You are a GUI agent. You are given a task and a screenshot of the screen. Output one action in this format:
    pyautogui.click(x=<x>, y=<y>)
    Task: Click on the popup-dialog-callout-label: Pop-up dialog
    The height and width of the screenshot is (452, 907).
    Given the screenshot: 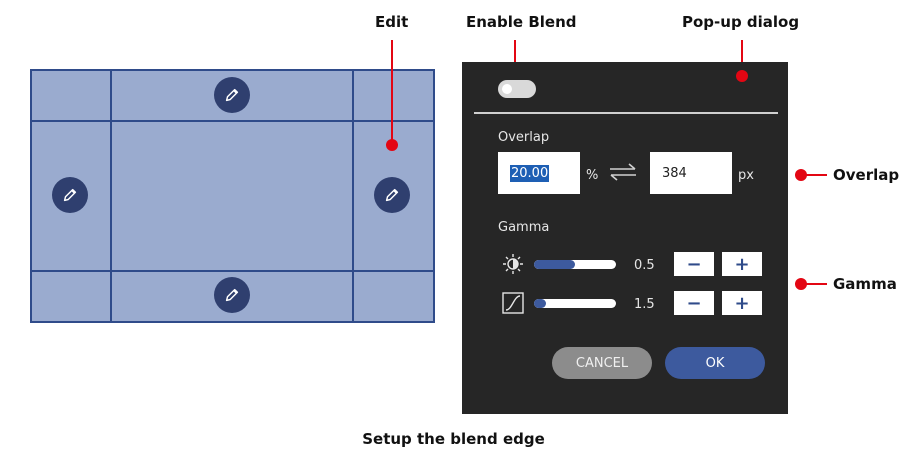 What is the action you would take?
    pyautogui.click(x=741, y=22)
    